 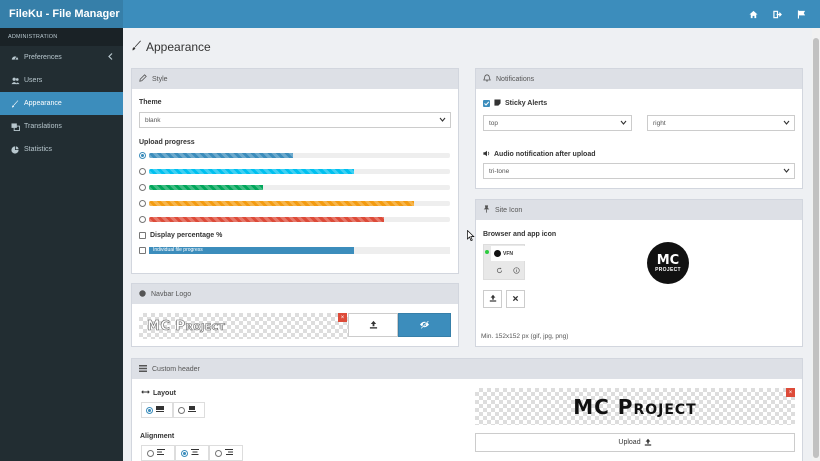 I want to click on sticky-alerts-option: Sticky Alerts, so click(x=515, y=103).